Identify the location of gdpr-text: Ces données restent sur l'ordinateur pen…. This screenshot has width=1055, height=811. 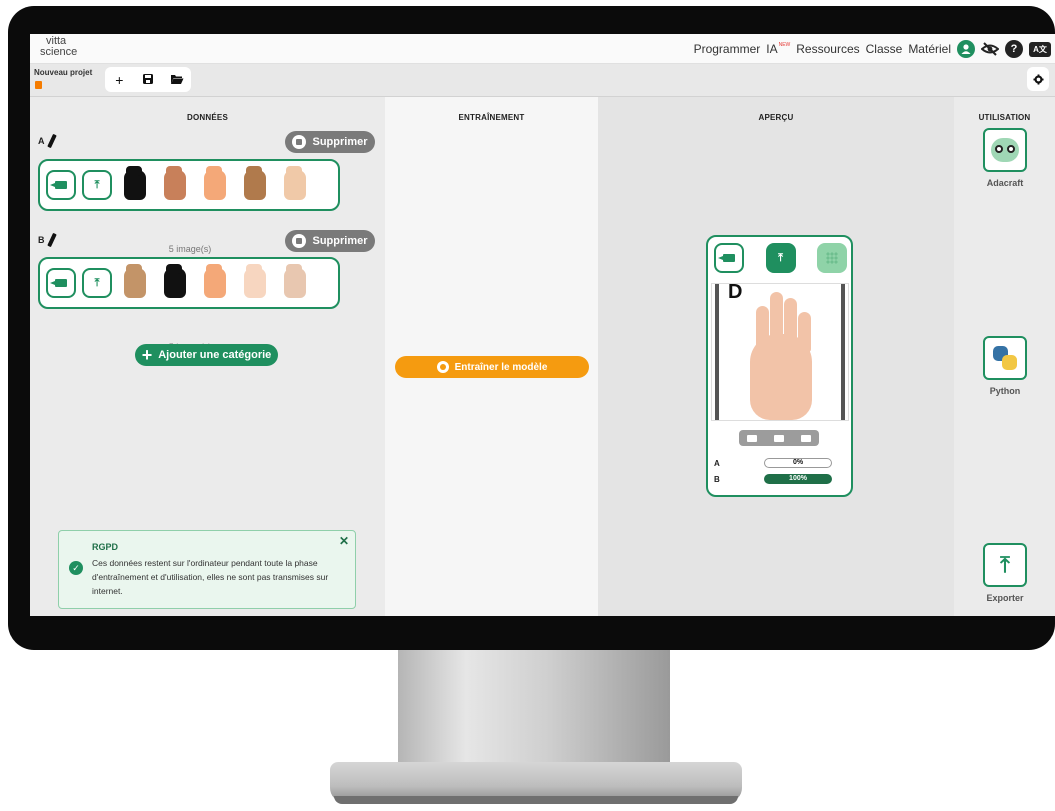
(210, 577).